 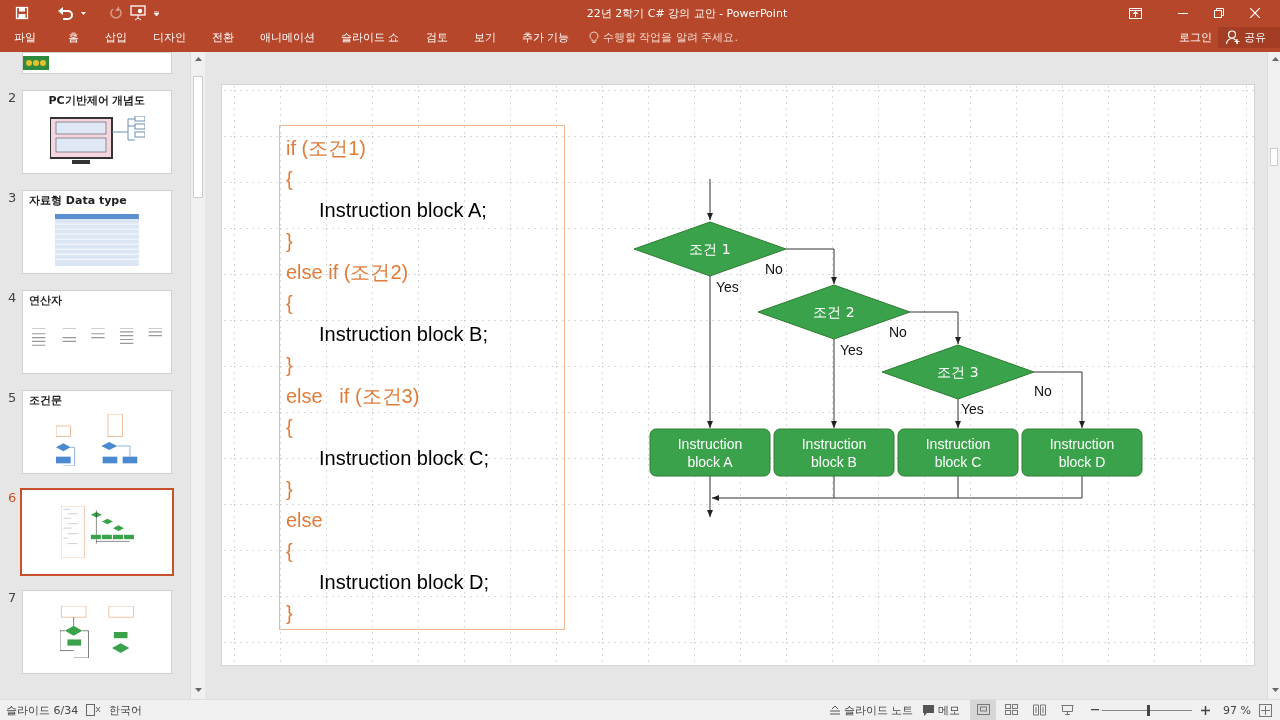 What do you see at coordinates (97, 100) in the screenshot?
I see `thumbnail-title: PC기반제어 개념도` at bounding box center [97, 100].